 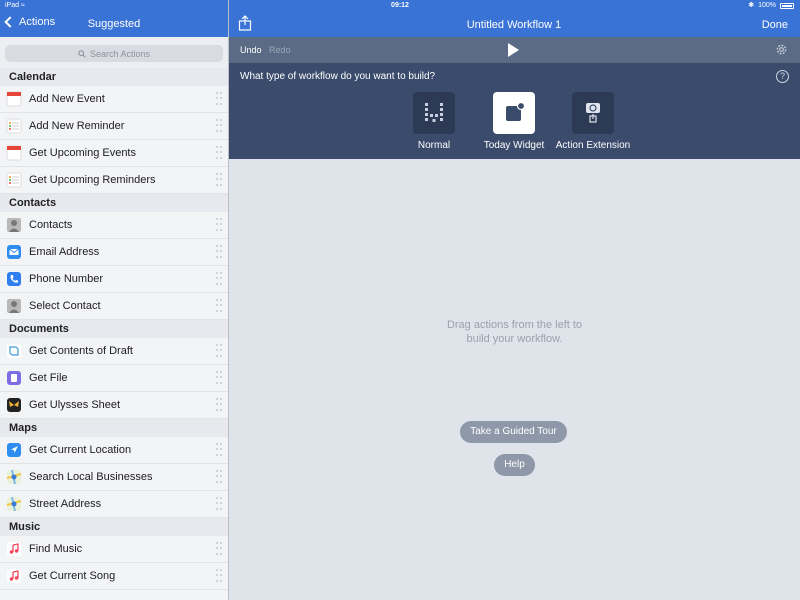 I want to click on normal-workflow-icon, so click(x=434, y=112).